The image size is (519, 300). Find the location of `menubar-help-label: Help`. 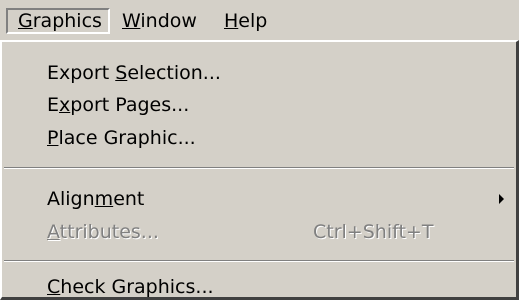

menubar-help-label: Help is located at coordinates (246, 21).